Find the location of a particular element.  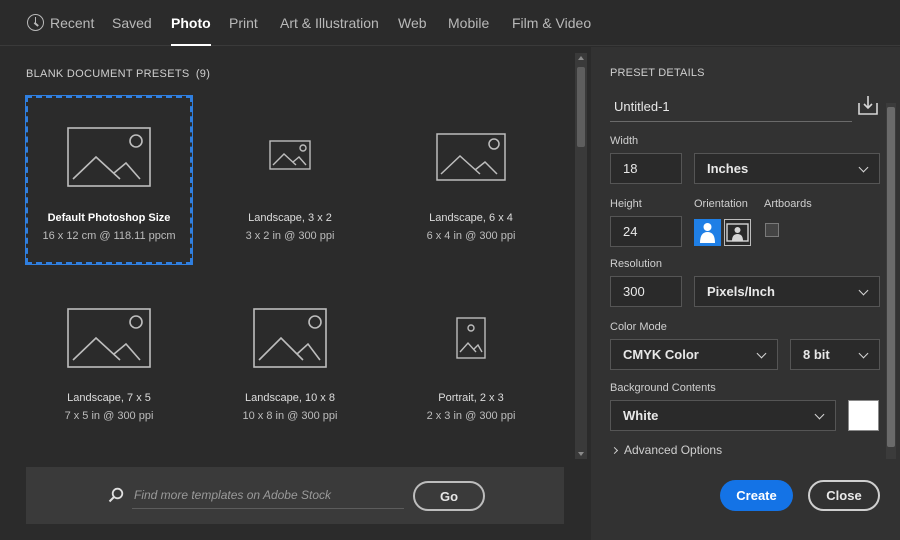

preset-name: Portrait, 2 x 3 is located at coordinates (471, 398).